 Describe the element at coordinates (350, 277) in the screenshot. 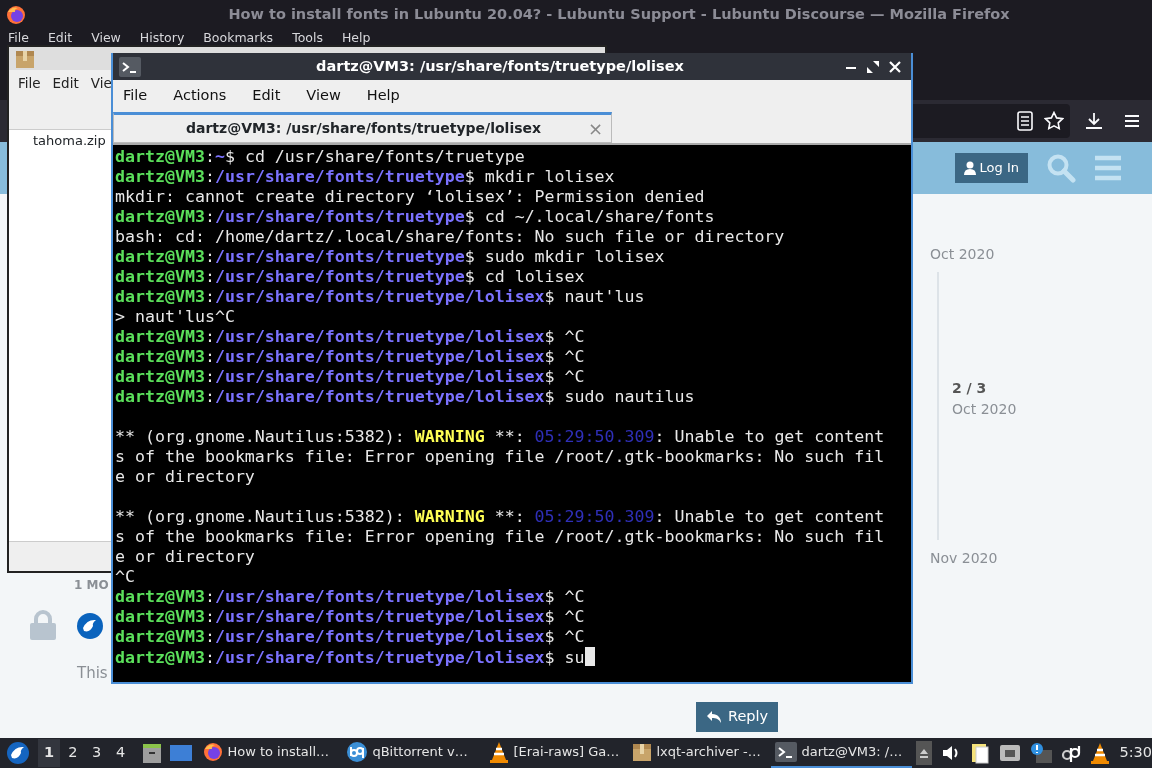

I see `terminal-line: dartz@VM3:/usr/share/fonts/truetype$ cd lolisex` at that location.